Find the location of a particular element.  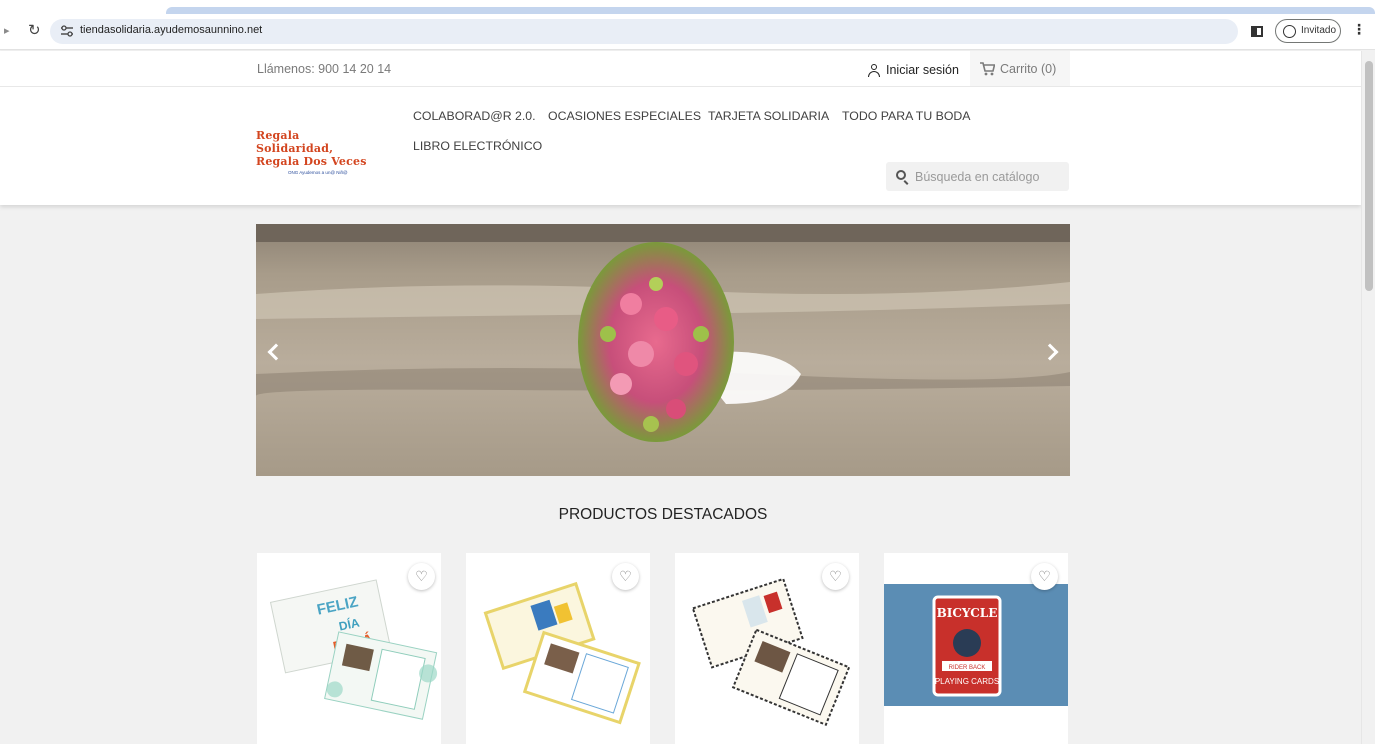

logo-line1: Regala Solidaridad, is located at coordinates (295, 142).